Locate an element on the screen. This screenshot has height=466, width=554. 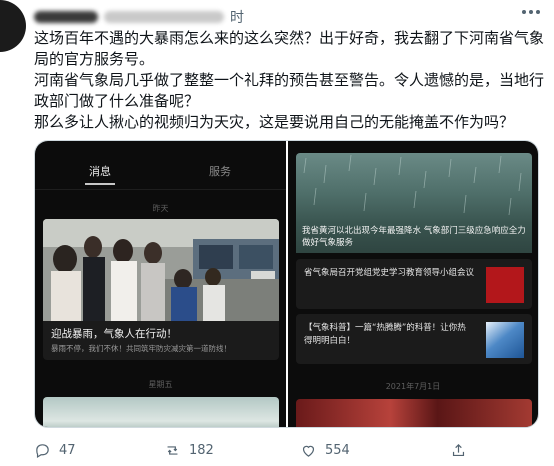
author-handle-blurred is located at coordinates (164, 17).